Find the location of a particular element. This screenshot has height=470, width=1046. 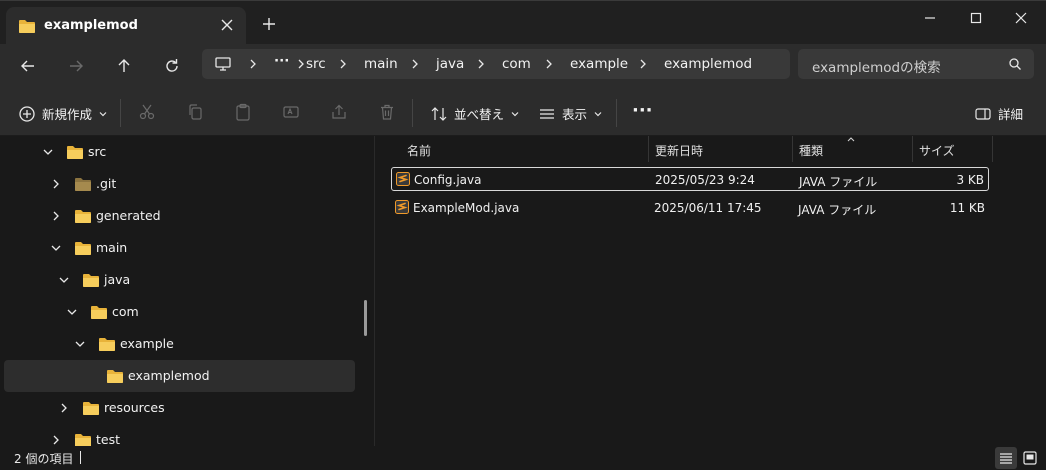

search-placeholder: examplemodの検索 is located at coordinates (876, 68).